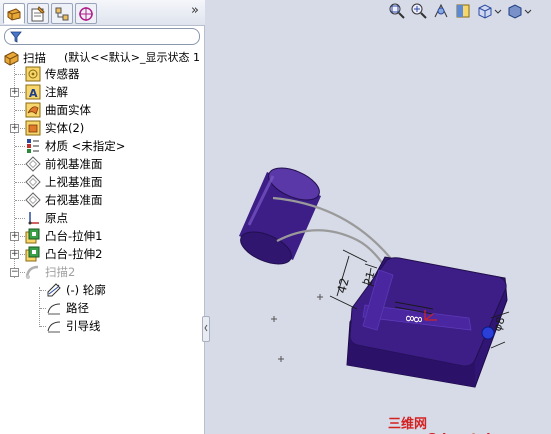 This screenshot has height=434, width=551. What do you see at coordinates (56, 218) in the screenshot?
I see `tree-item-label: 原点` at bounding box center [56, 218].